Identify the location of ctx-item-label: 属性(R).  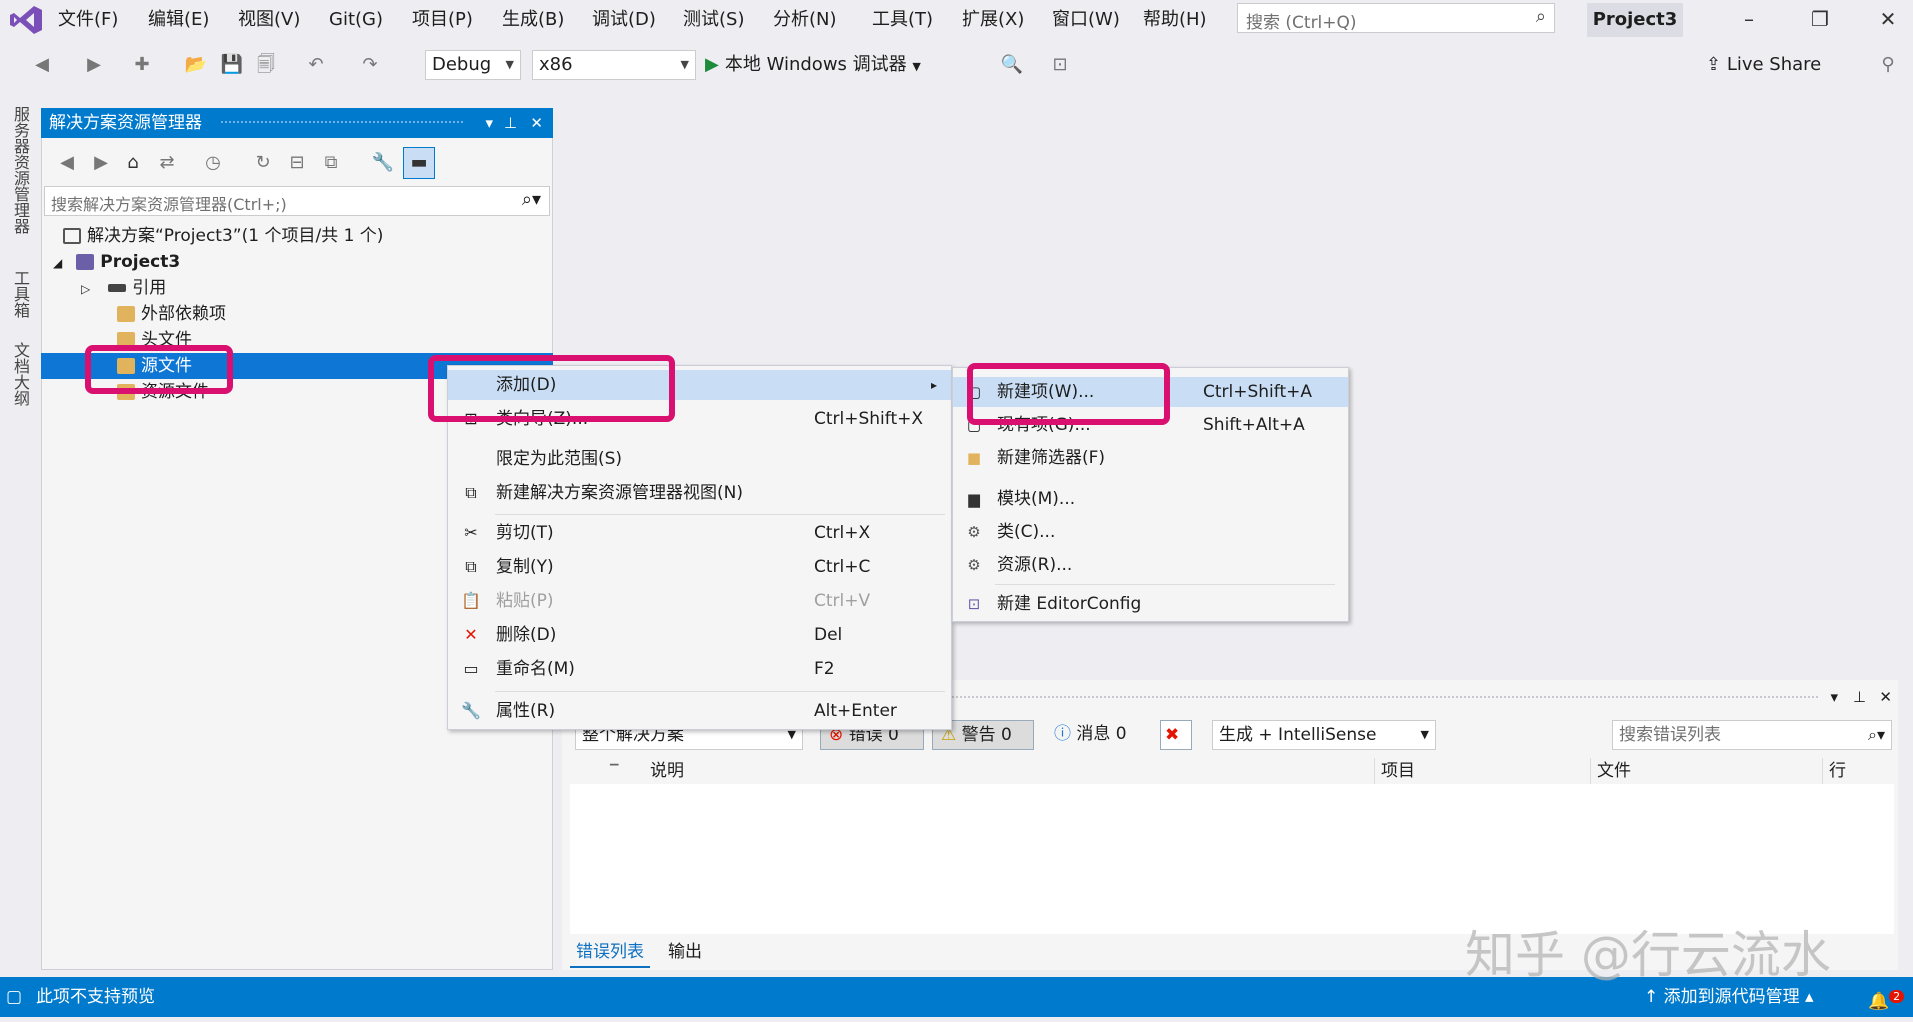
(526, 711).